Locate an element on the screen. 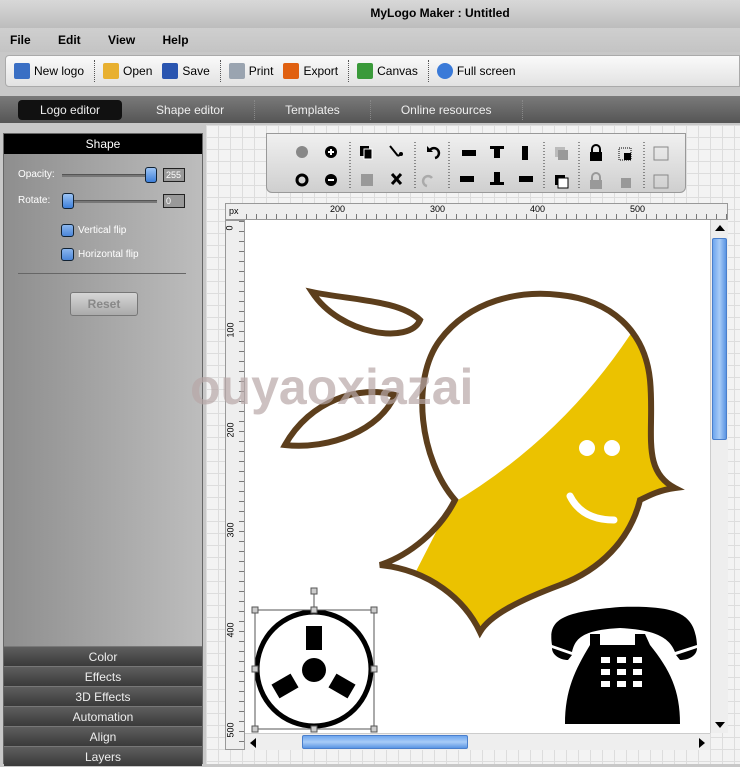  circle-symbol-shape is located at coordinates (314, 669).